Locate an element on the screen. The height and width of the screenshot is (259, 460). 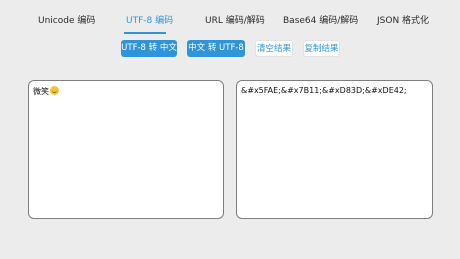
utf8-to-chinese-button: UTF-8 转 中文 is located at coordinates (149, 48).